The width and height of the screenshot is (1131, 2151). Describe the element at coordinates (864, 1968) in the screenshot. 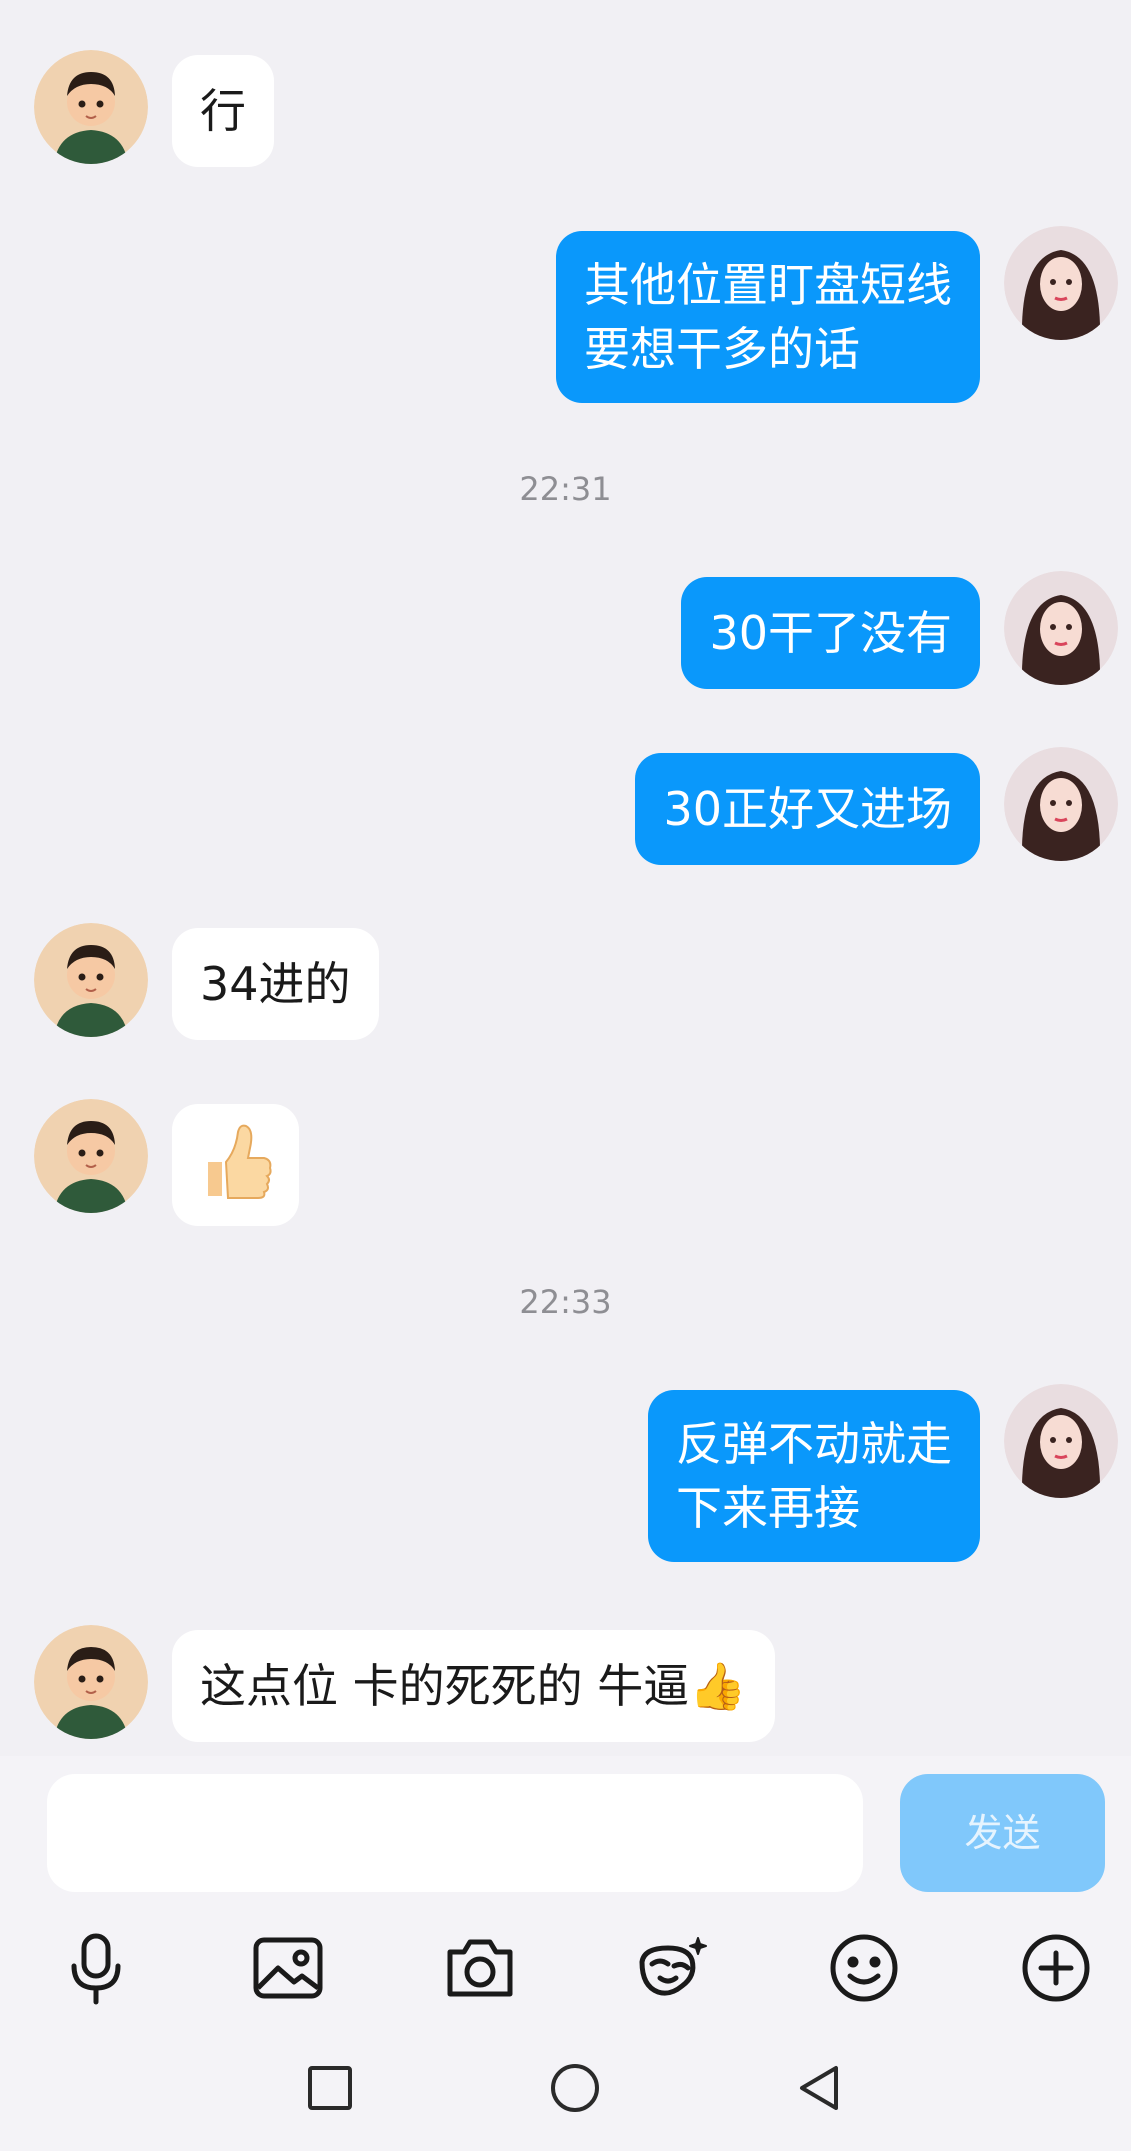

I see `emoji-icon` at that location.